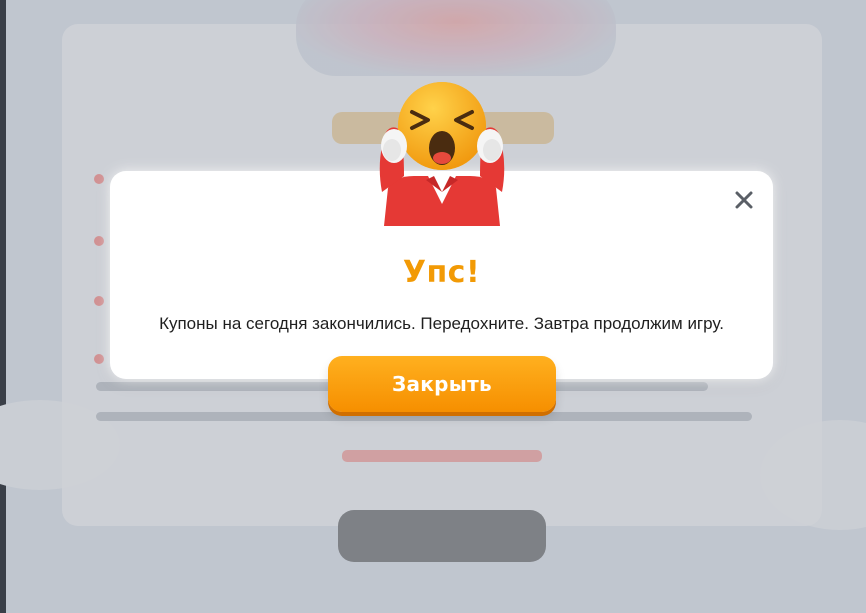  What do you see at coordinates (442, 154) in the screenshot?
I see `crying-emoji-icon` at bounding box center [442, 154].